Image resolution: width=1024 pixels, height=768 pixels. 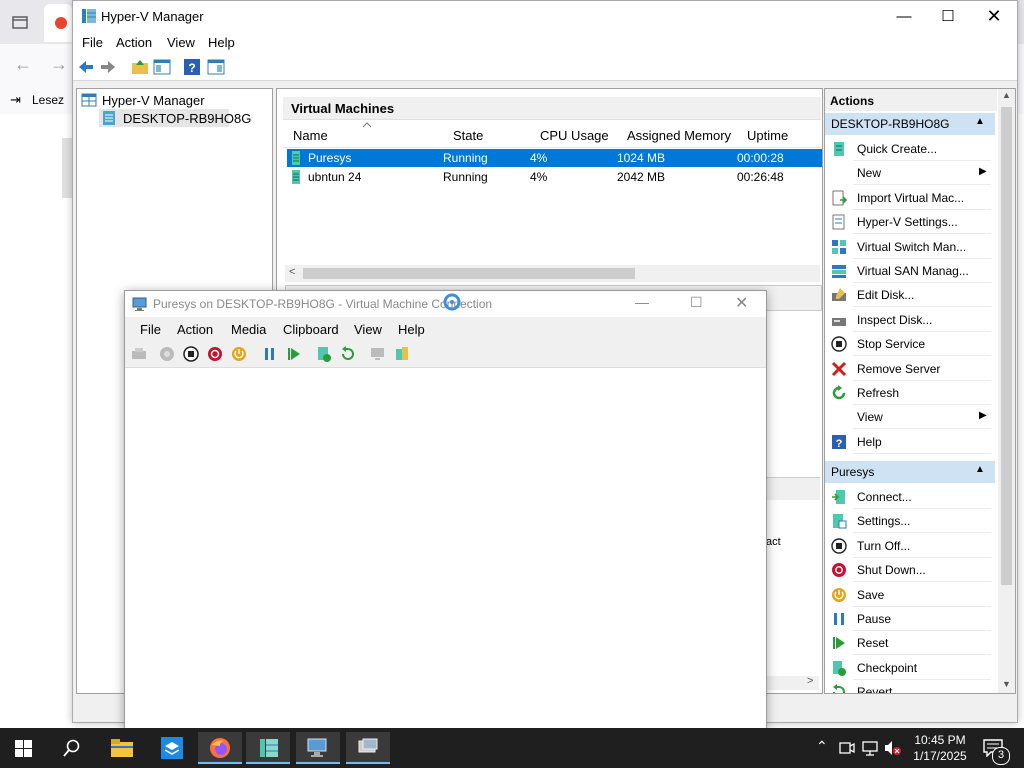 I want to click on back-icon, so click(x=86, y=67).